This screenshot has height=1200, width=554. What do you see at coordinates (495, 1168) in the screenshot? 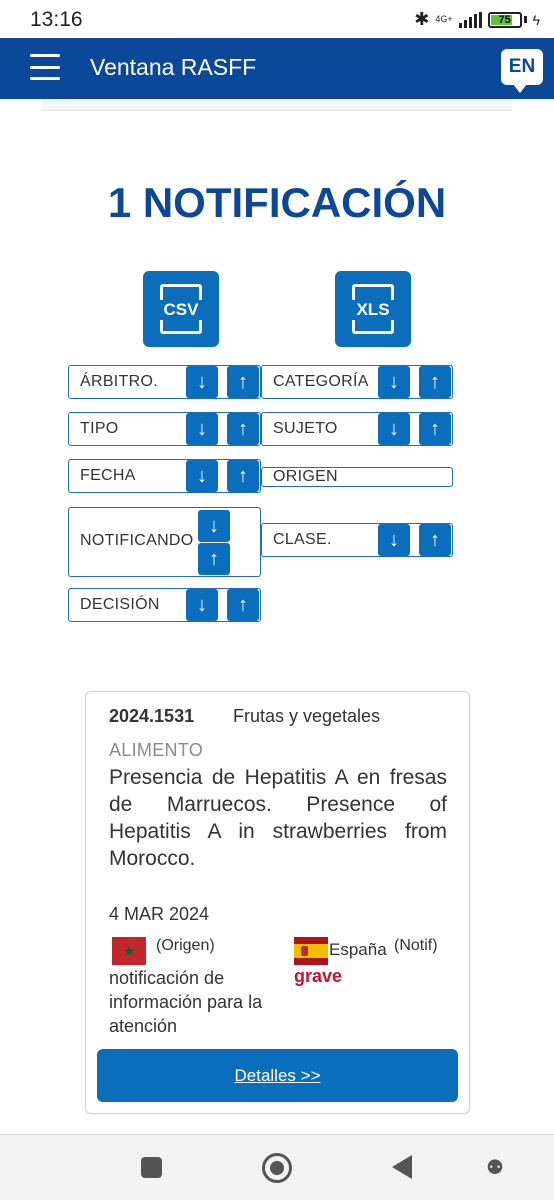
I see `accessibility-icon: ⚉` at bounding box center [495, 1168].